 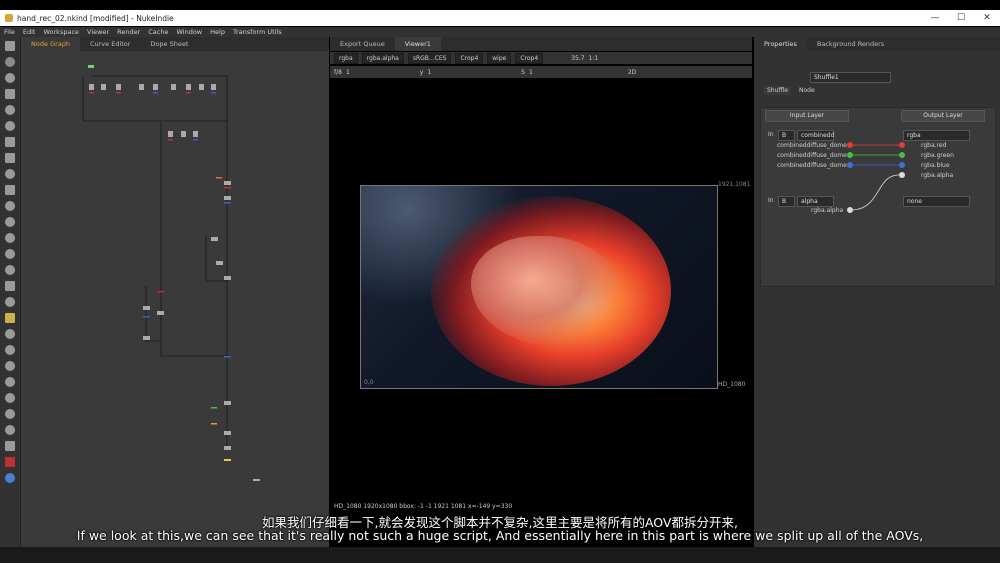 I want to click on node-name-field: Shuffle1, so click(x=850, y=77).